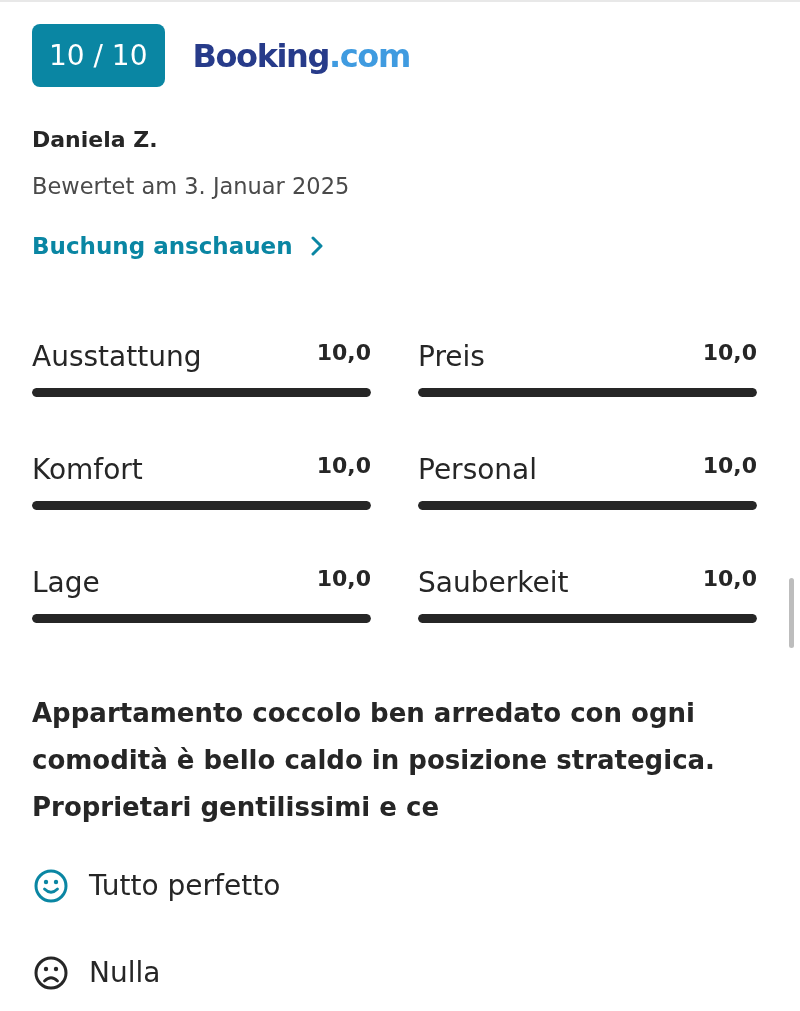  I want to click on scrollbar-thumb, so click(791, 613).